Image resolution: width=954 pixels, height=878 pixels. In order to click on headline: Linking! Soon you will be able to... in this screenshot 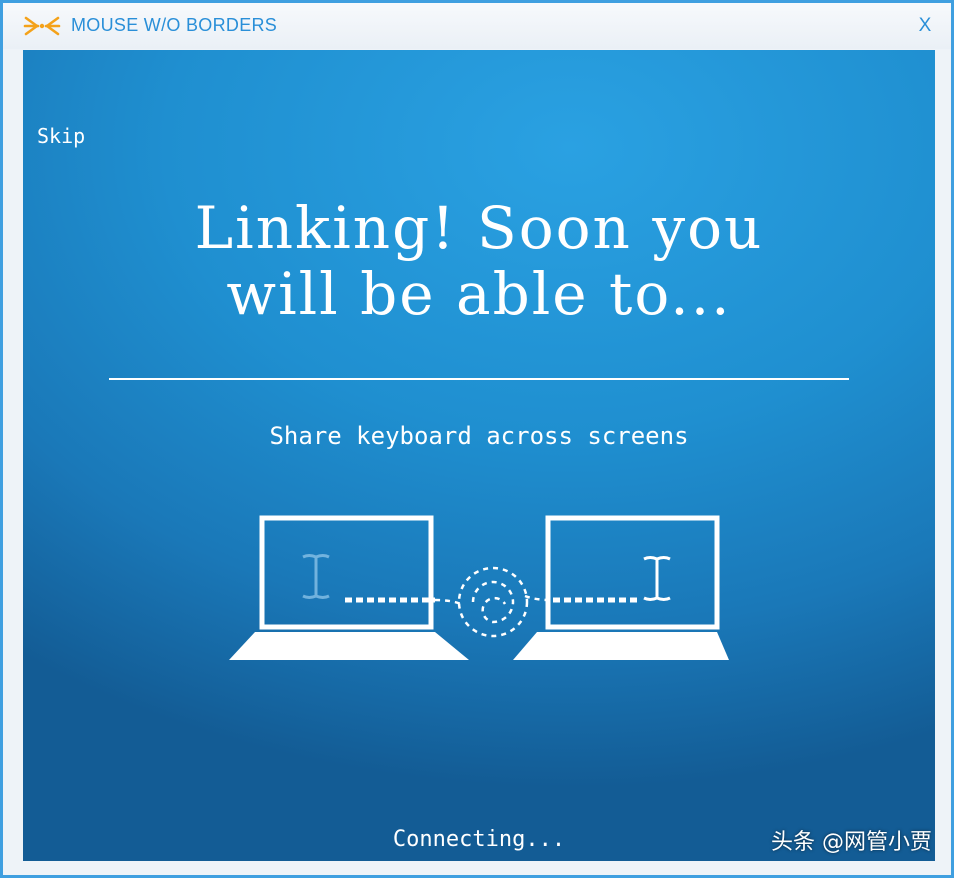, I will do `click(479, 261)`.